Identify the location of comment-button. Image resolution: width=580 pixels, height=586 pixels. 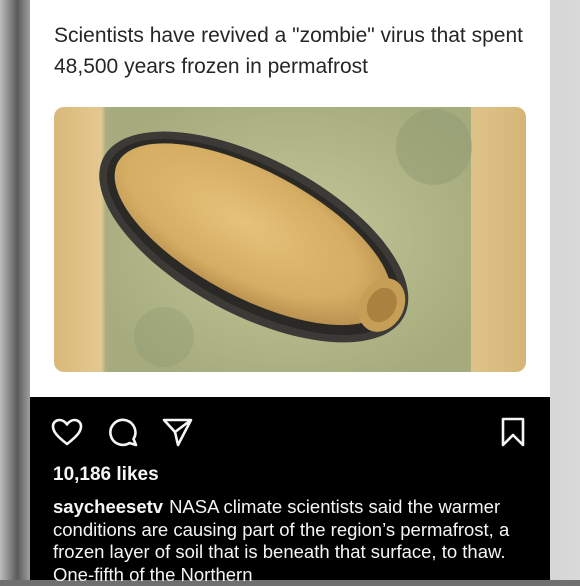
(123, 432).